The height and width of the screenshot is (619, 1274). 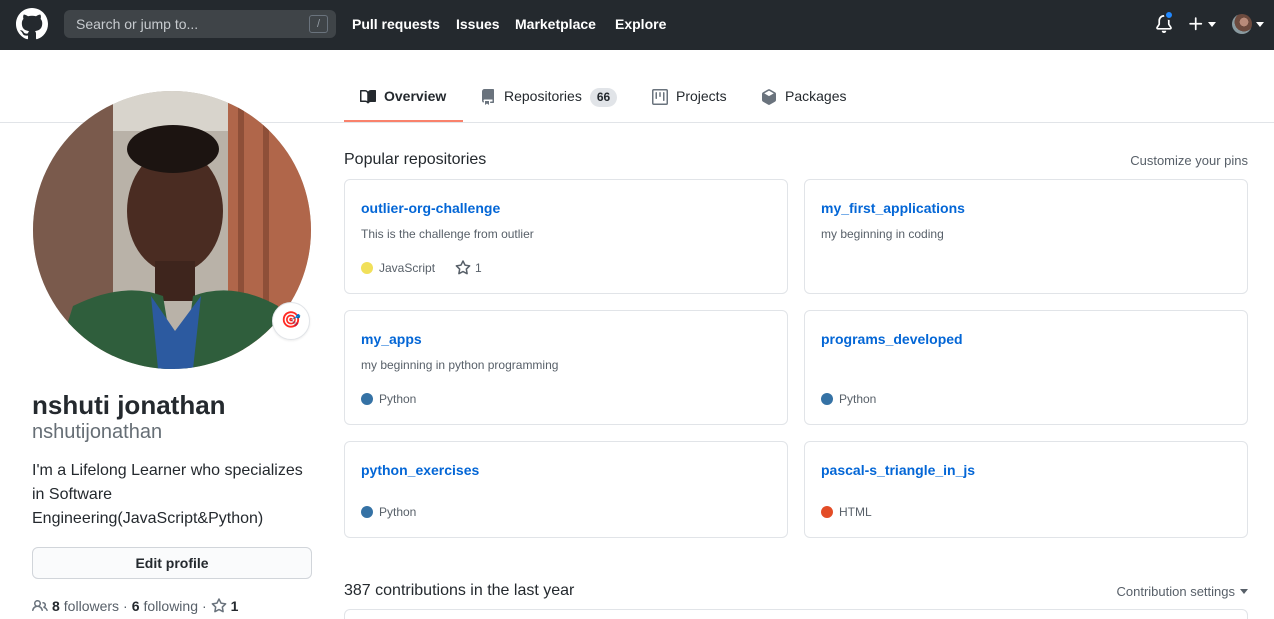 I want to click on profile-avatar, so click(x=172, y=230).